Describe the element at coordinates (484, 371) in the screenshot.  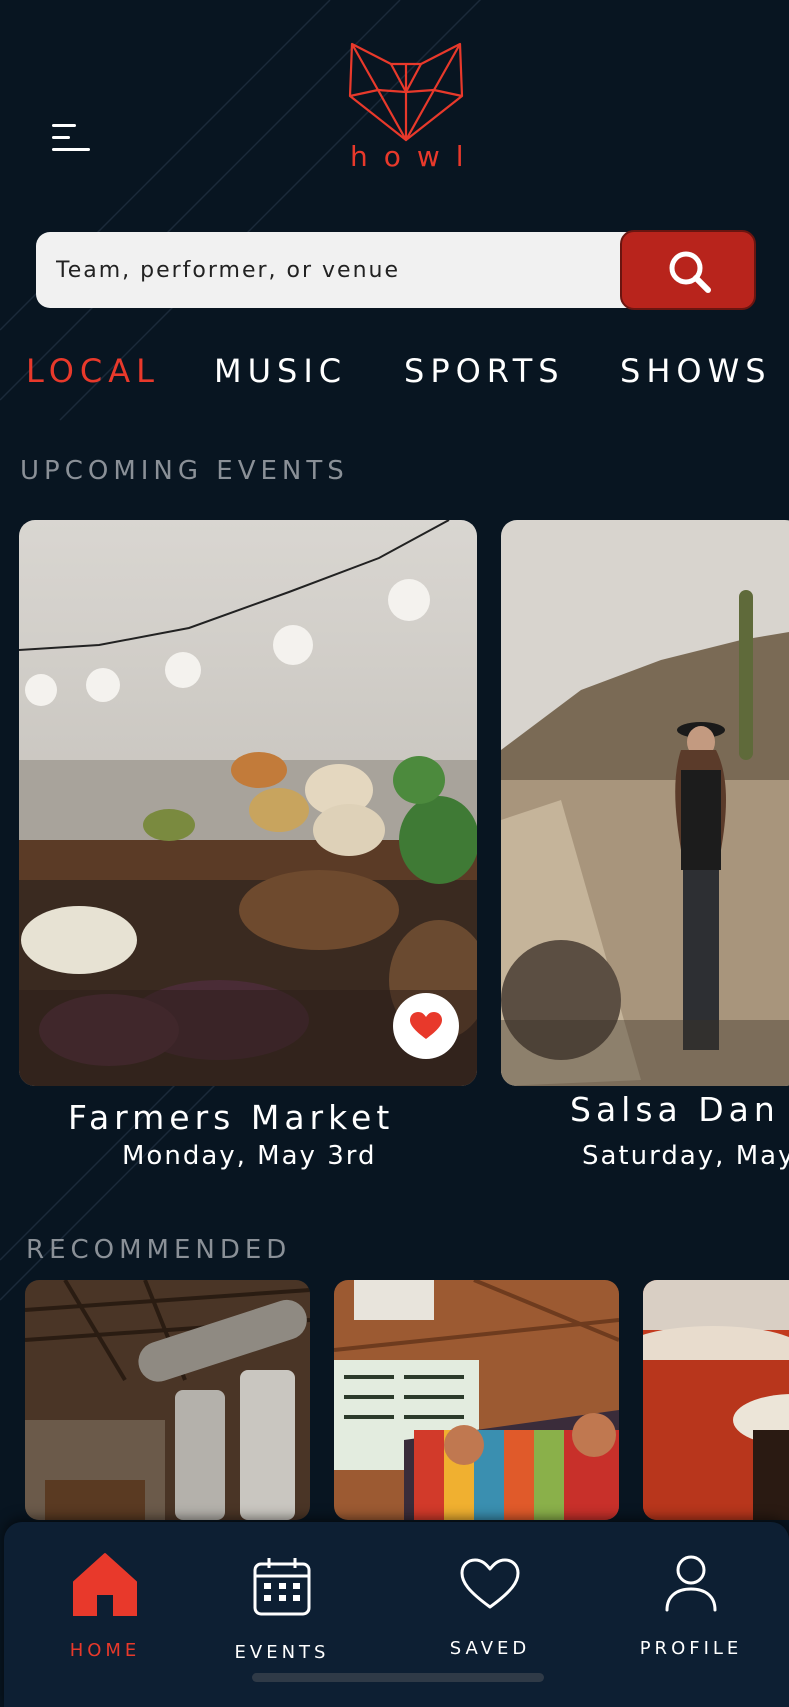
I see `tab-sports: SPORTS` at that location.